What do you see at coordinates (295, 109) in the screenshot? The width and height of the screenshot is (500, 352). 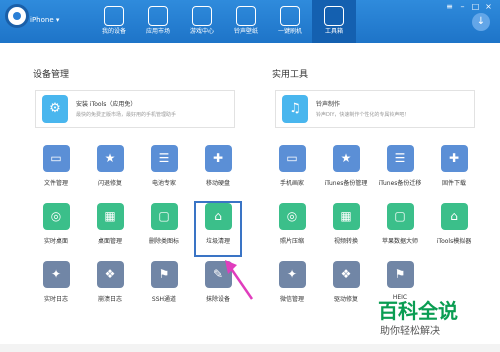 I see `bell-icon: ♫` at bounding box center [295, 109].